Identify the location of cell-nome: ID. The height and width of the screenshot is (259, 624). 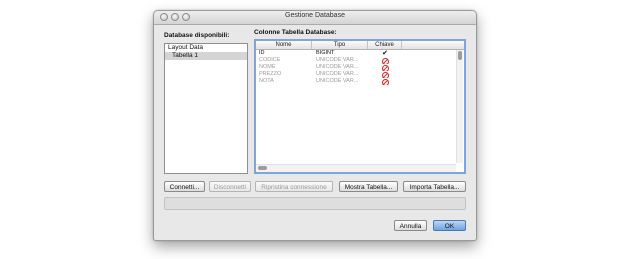
(262, 53).